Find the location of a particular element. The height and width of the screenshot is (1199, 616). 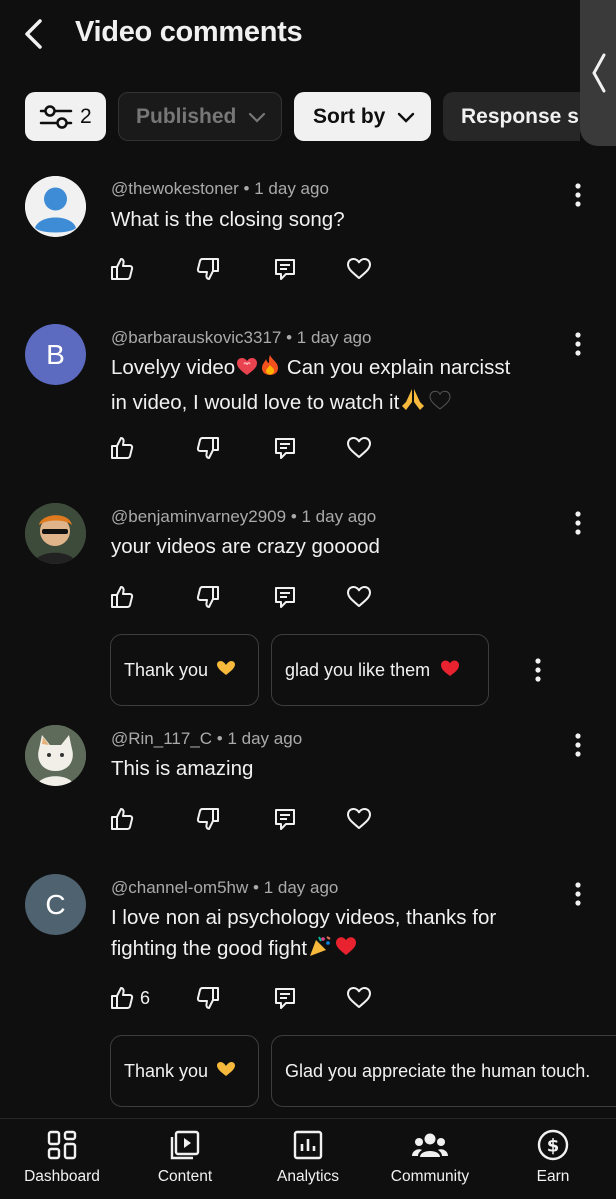

comment-author: @benjaminvarney2909 is located at coordinates (198, 516).